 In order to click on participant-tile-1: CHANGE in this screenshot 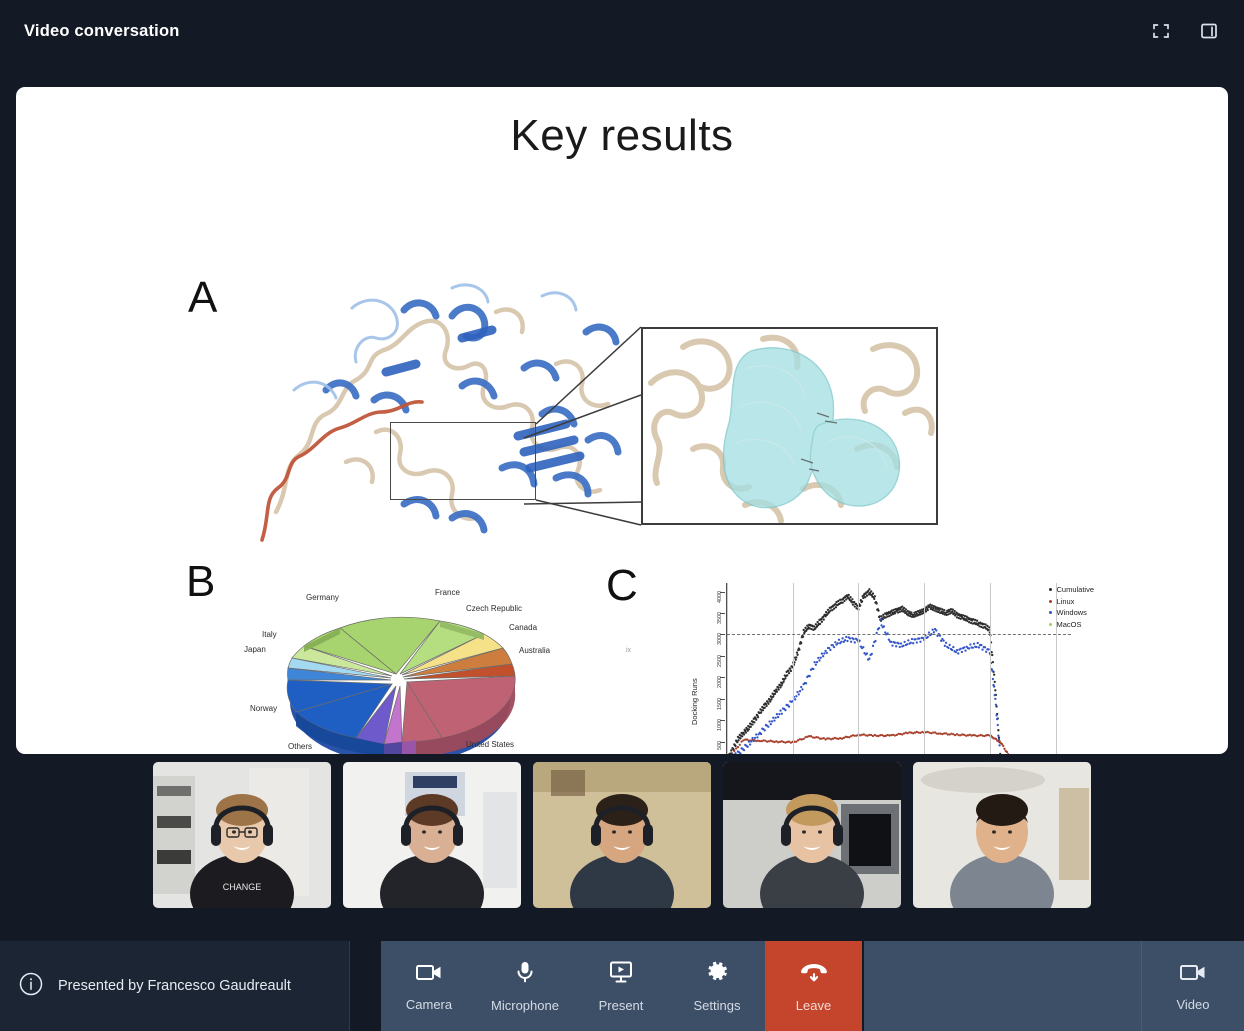, I will do `click(242, 835)`.